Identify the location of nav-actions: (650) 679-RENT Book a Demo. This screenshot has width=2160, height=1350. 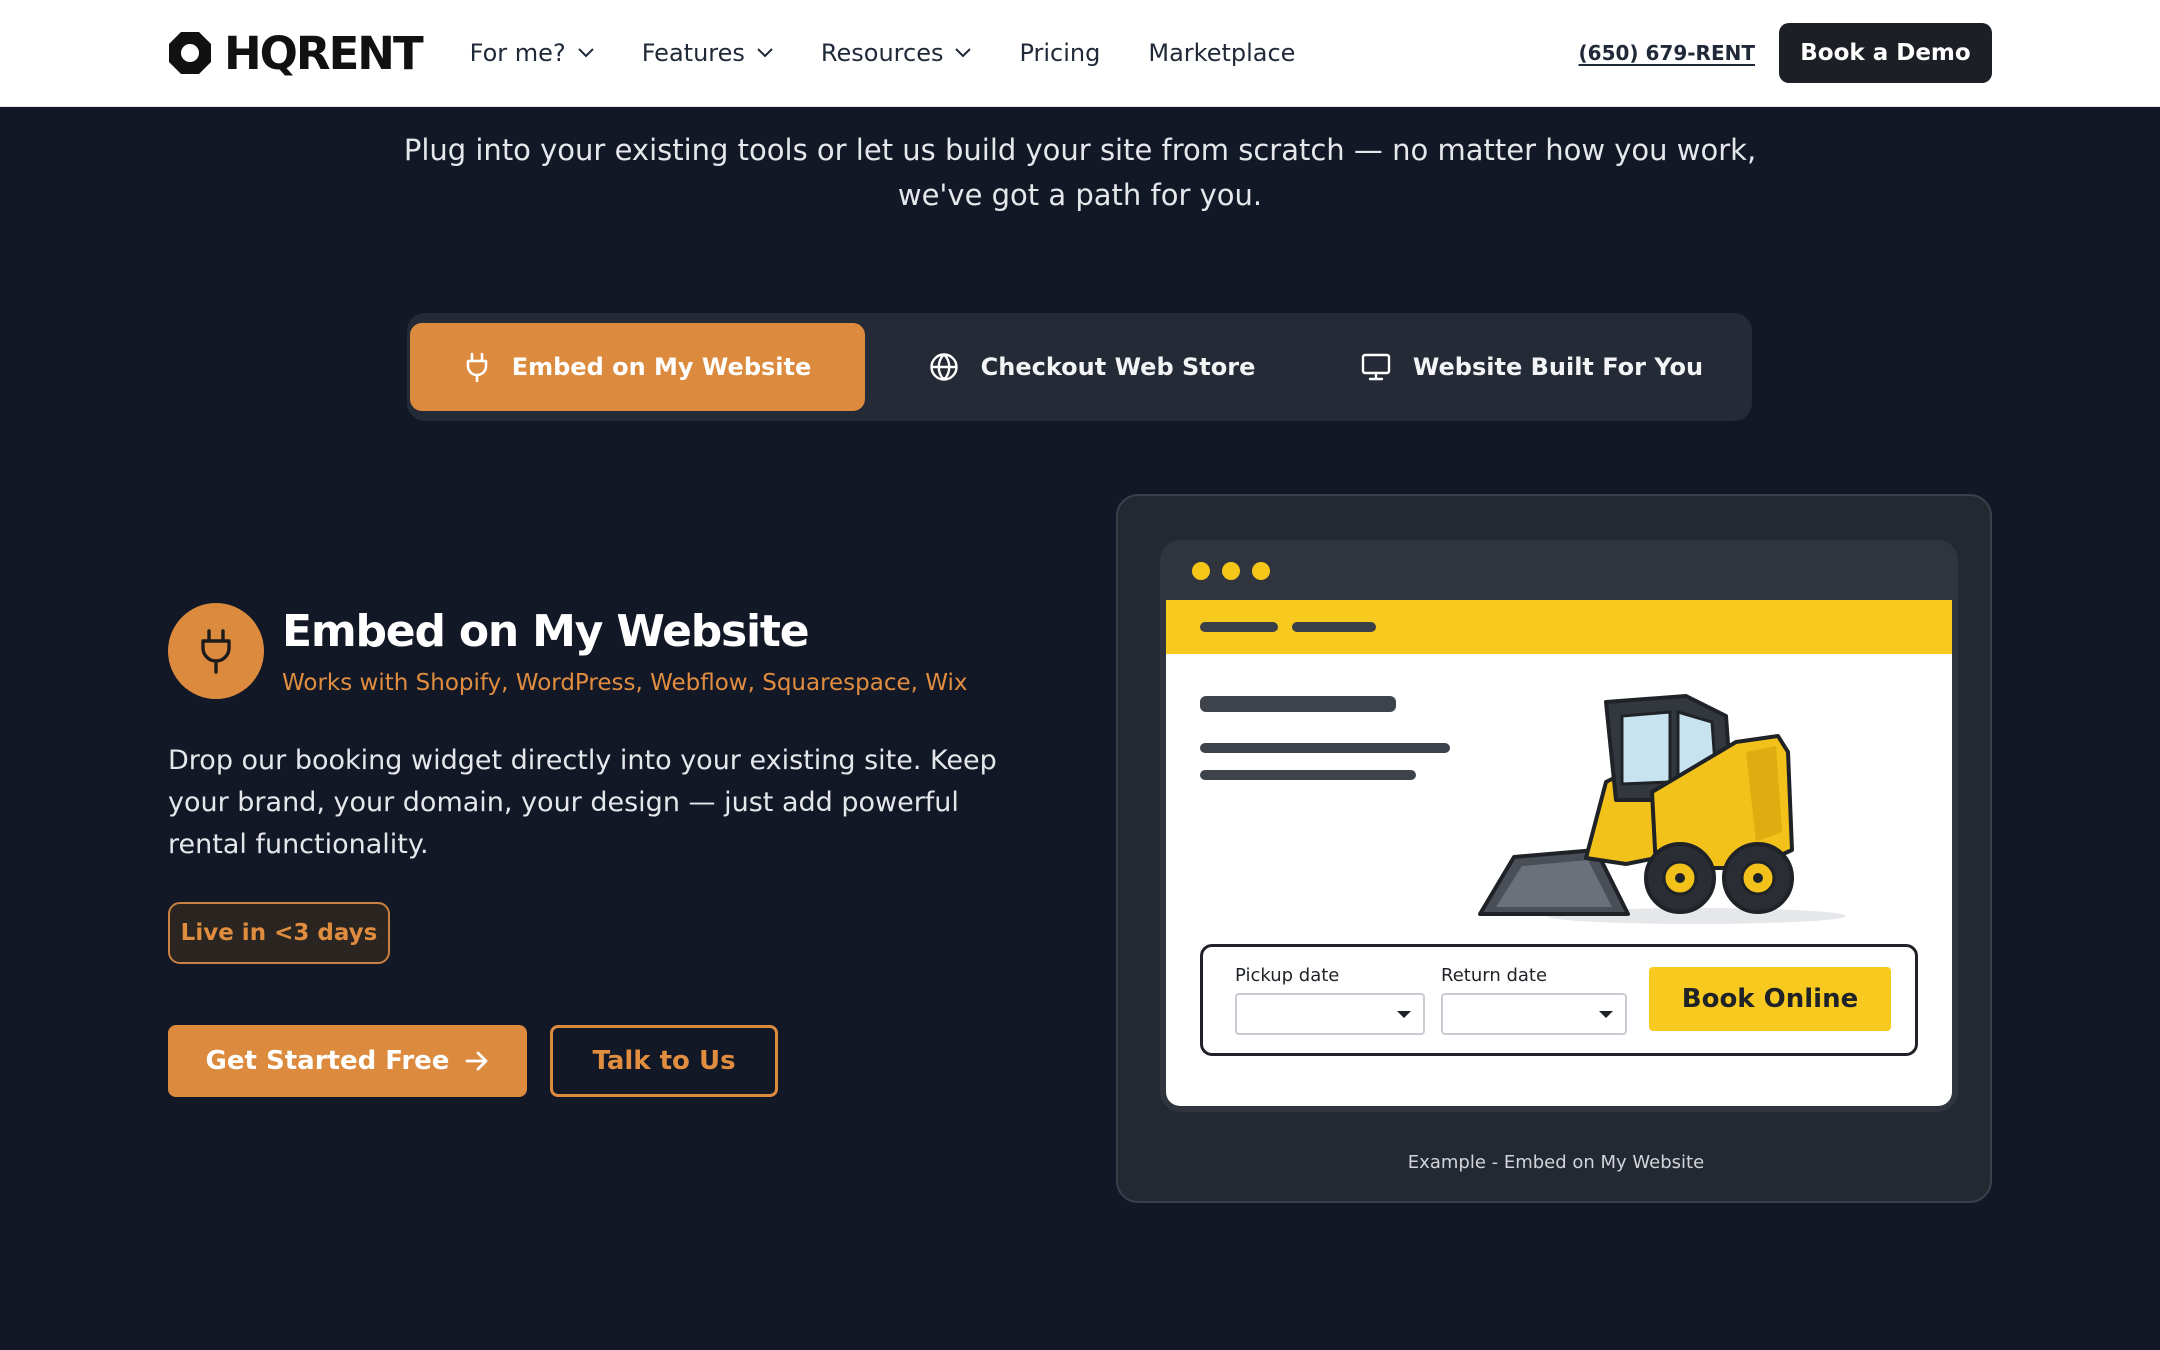
(1785, 53).